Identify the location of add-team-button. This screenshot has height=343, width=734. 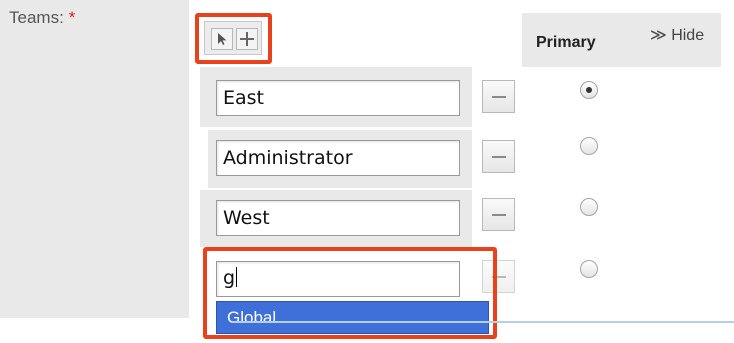
(247, 39).